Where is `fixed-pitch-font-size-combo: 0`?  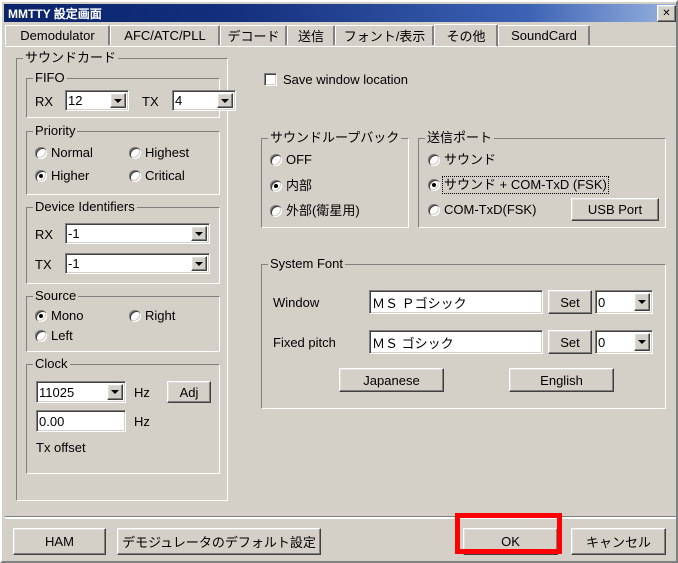 fixed-pitch-font-size-combo: 0 is located at coordinates (624, 342).